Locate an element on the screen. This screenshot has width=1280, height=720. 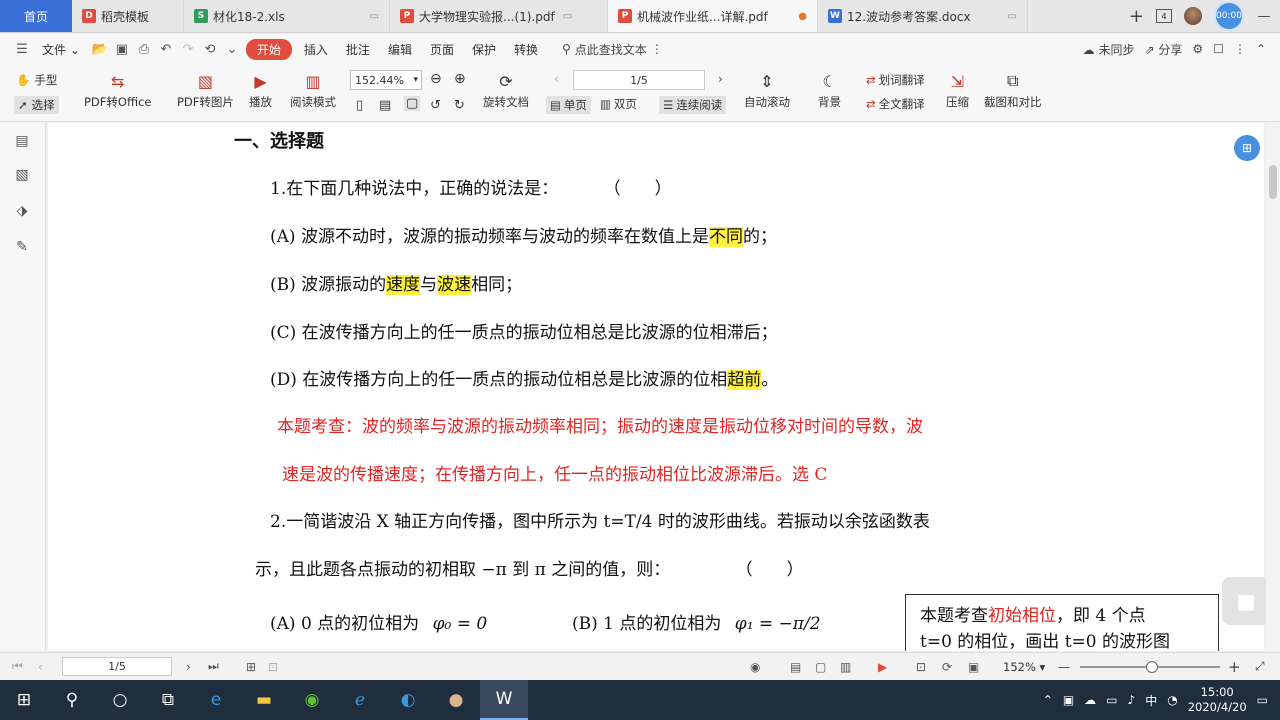
tab-docer: D 稻壳模板 is located at coordinates (128, 16).